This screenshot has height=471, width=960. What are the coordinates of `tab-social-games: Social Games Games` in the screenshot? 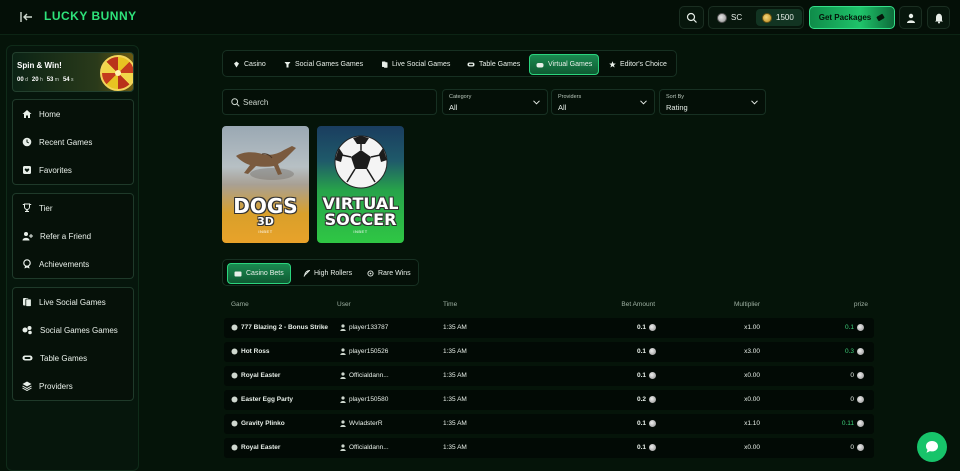 It's located at (323, 64).